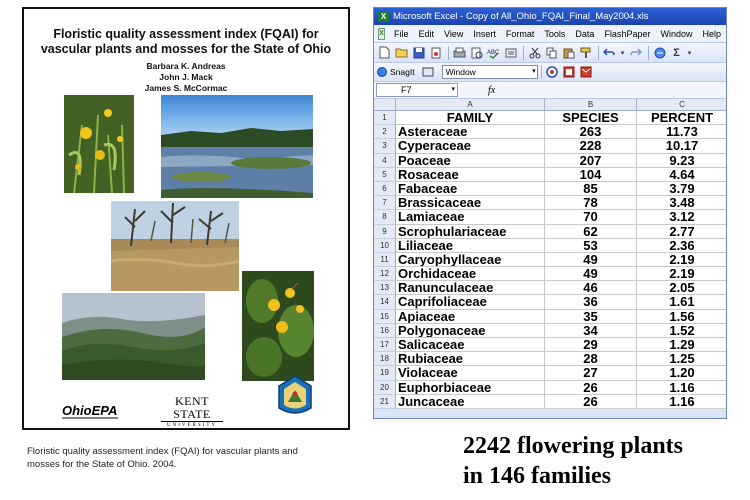 This screenshot has height=500, width=750. Describe the element at coordinates (681, 330) in the screenshot. I see `cell-percent: 1.52` at that location.